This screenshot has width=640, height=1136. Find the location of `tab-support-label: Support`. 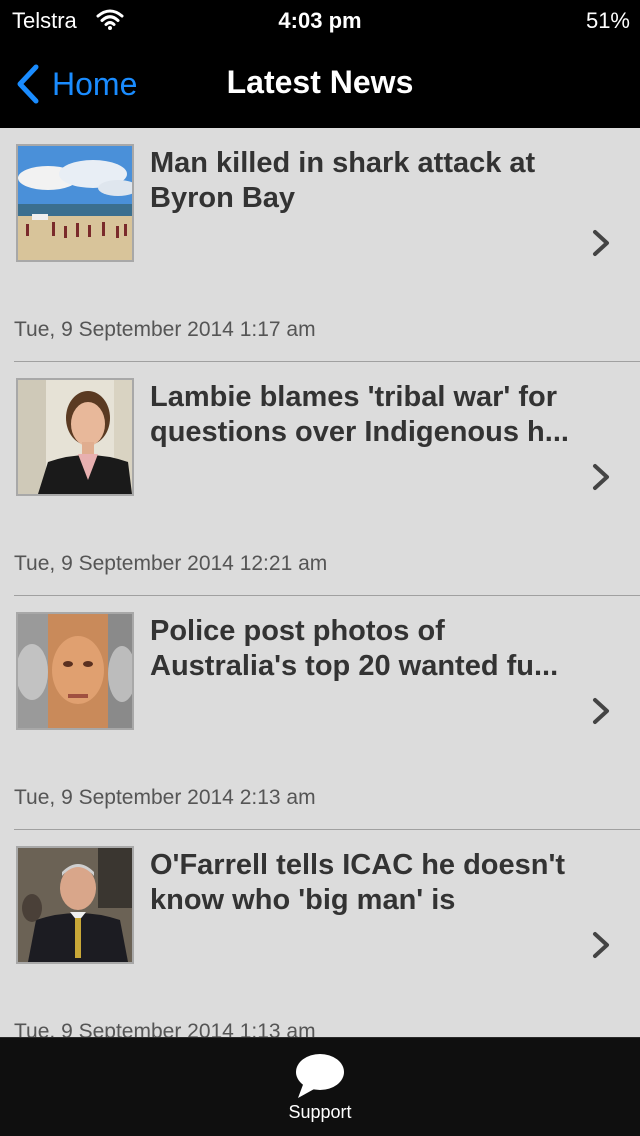

tab-support-label: Support is located at coordinates (320, 1112).